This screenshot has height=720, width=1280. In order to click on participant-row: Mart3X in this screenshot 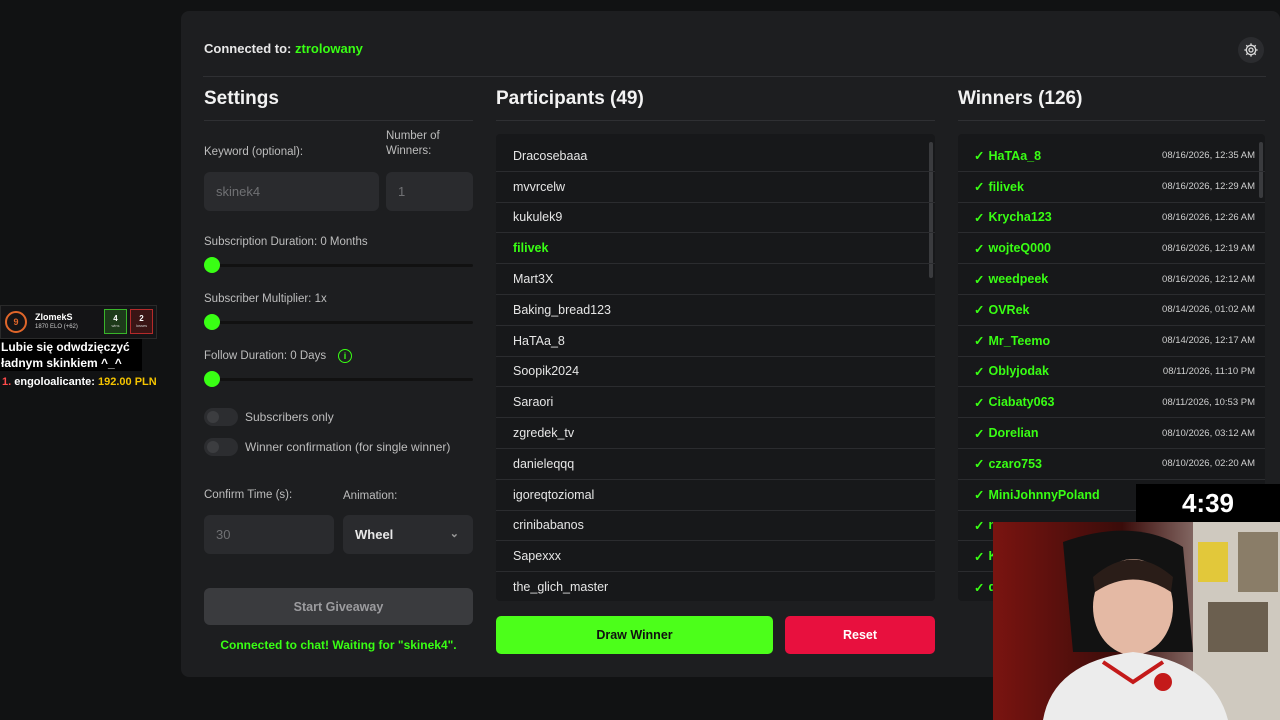, I will do `click(715, 279)`.